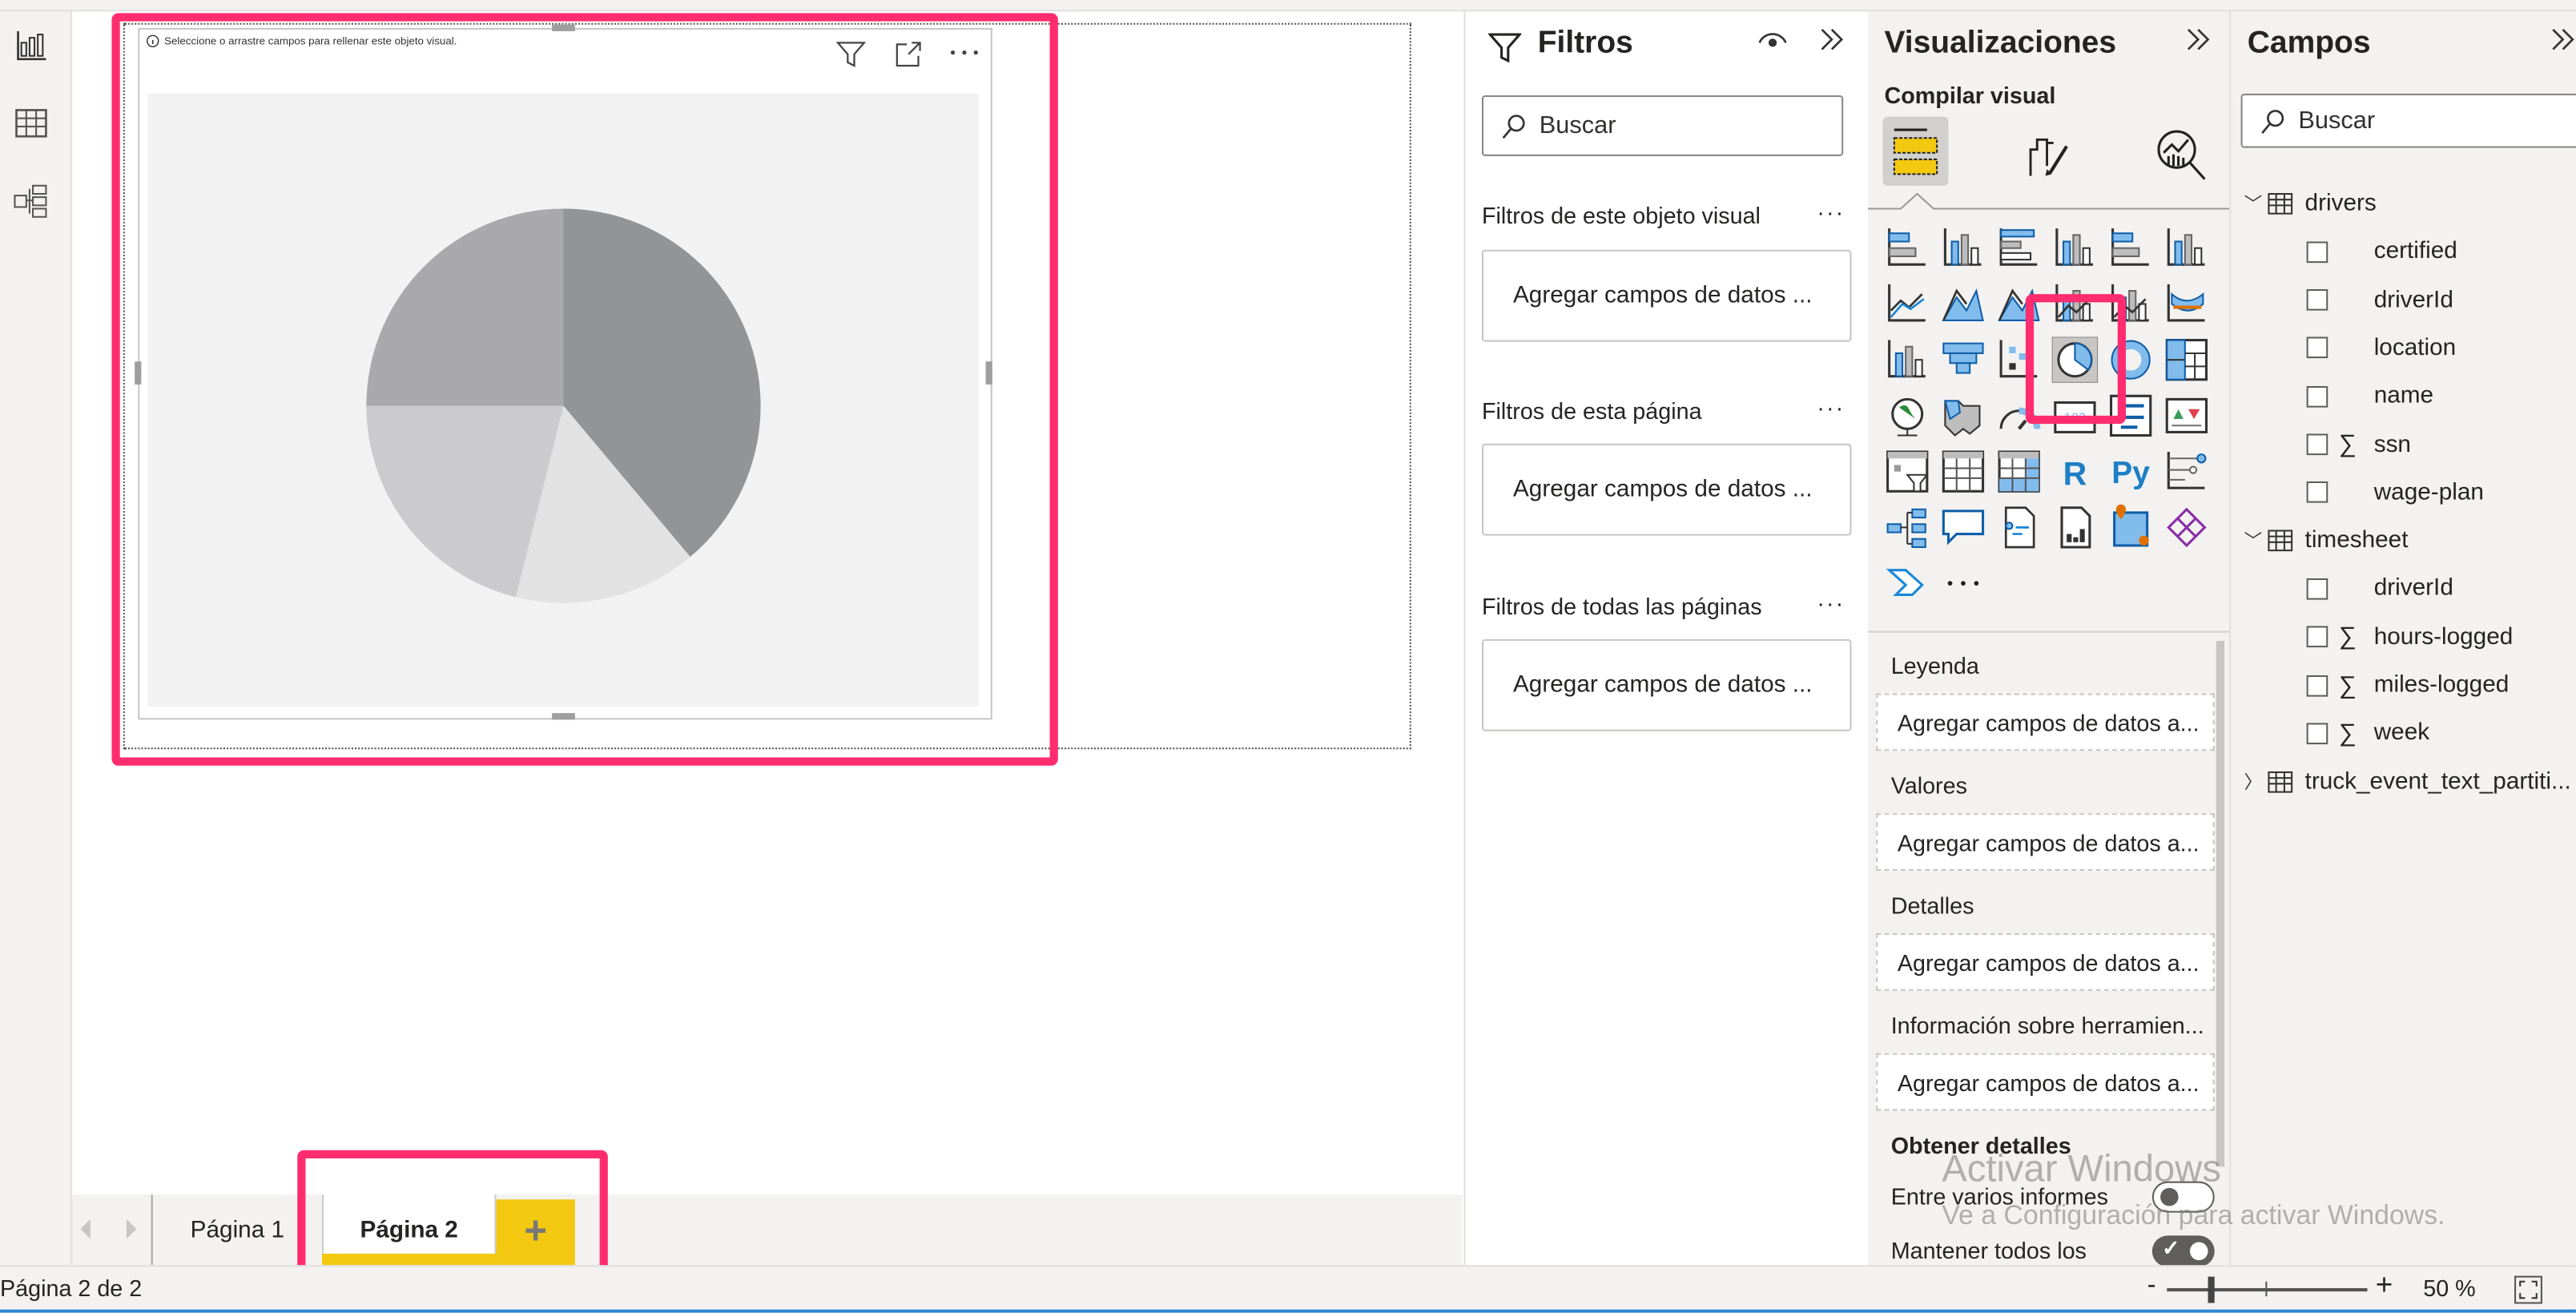 The image size is (2576, 1313). I want to click on svg-text: Py, so click(2130, 473).